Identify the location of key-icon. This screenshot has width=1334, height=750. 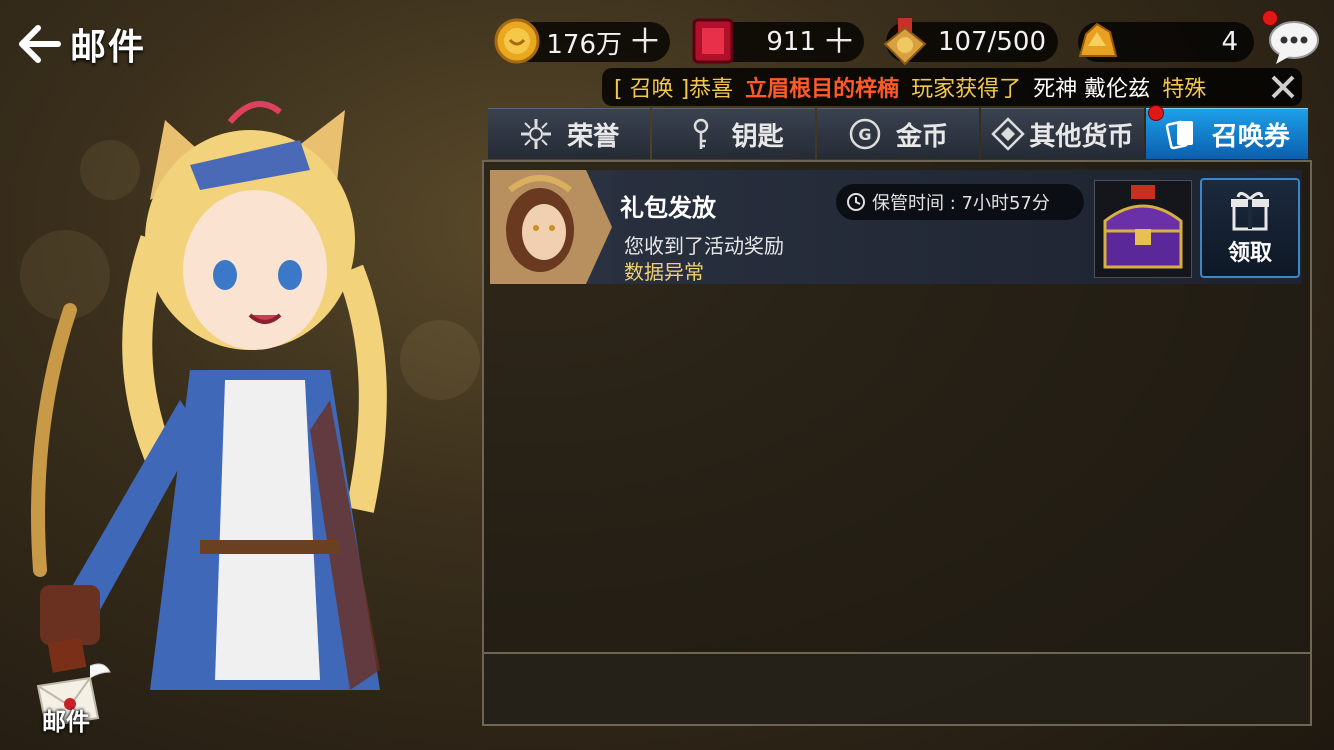
(700, 133).